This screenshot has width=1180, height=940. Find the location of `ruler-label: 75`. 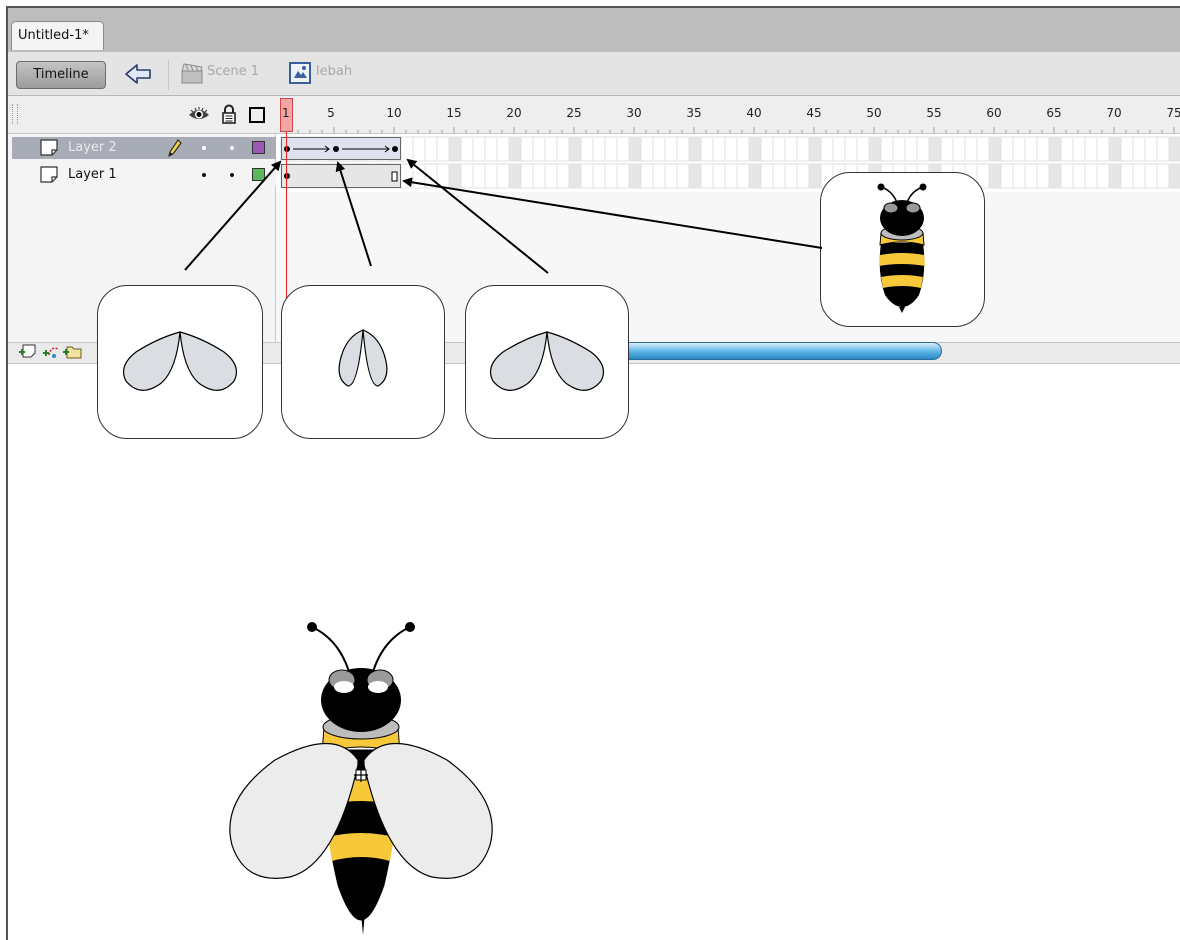

ruler-label: 75 is located at coordinates (1173, 113).